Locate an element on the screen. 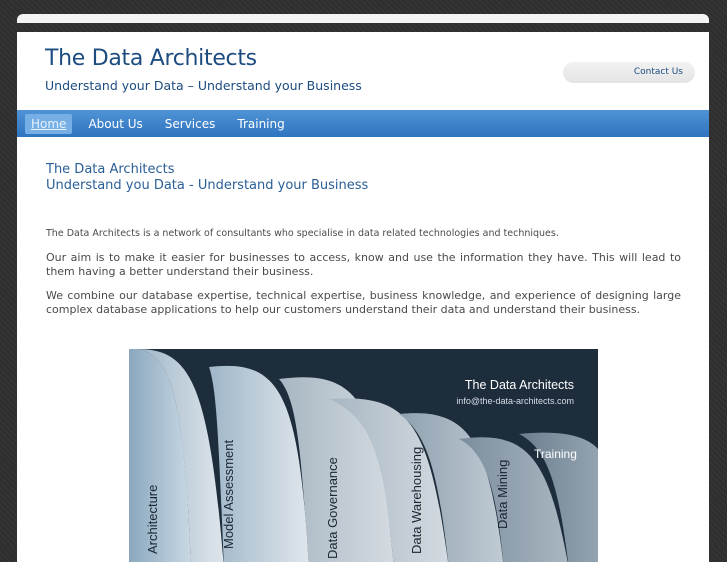 This screenshot has height=562, width=727. nav-item-training: Training is located at coordinates (260, 124).